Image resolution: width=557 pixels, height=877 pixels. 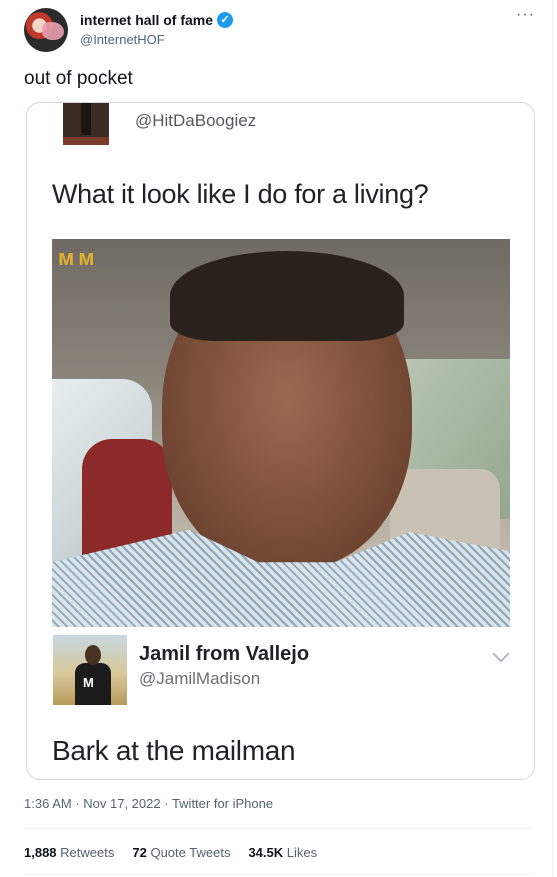 What do you see at coordinates (200, 678) in the screenshot?
I see `quoted-handle: @JamilMadison` at bounding box center [200, 678].